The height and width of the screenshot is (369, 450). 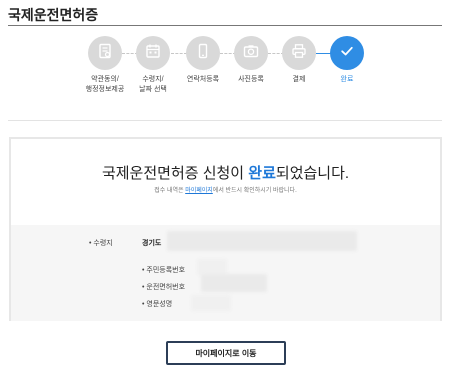 What do you see at coordinates (211, 303) in the screenshot?
I see `english-name-redacted` at bounding box center [211, 303].